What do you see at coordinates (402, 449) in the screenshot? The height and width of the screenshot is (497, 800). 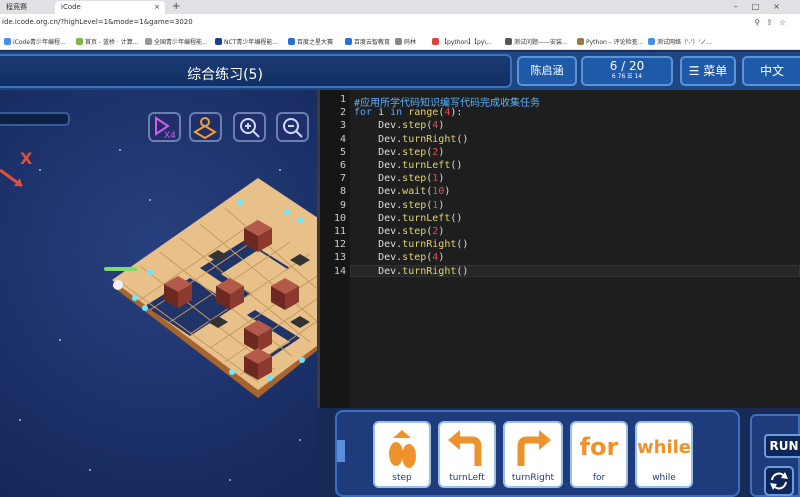 I see `step-icon` at bounding box center [402, 449].